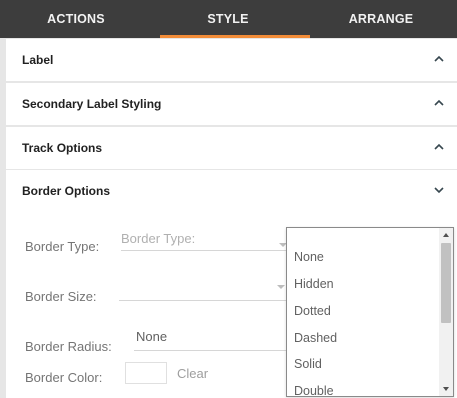 Image resolution: width=457 pixels, height=398 pixels. I want to click on border-type-underline, so click(203, 250).